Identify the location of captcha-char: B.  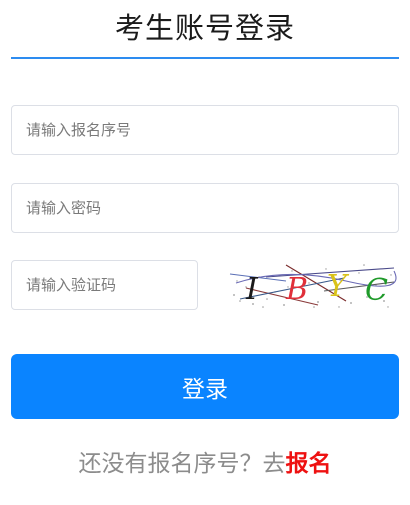
(296, 289).